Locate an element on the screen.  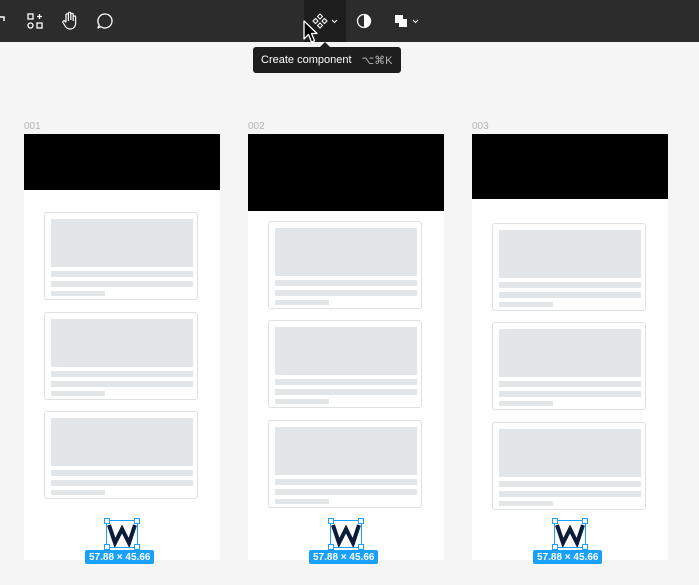
comment-tool-button is located at coordinates (105, 21).